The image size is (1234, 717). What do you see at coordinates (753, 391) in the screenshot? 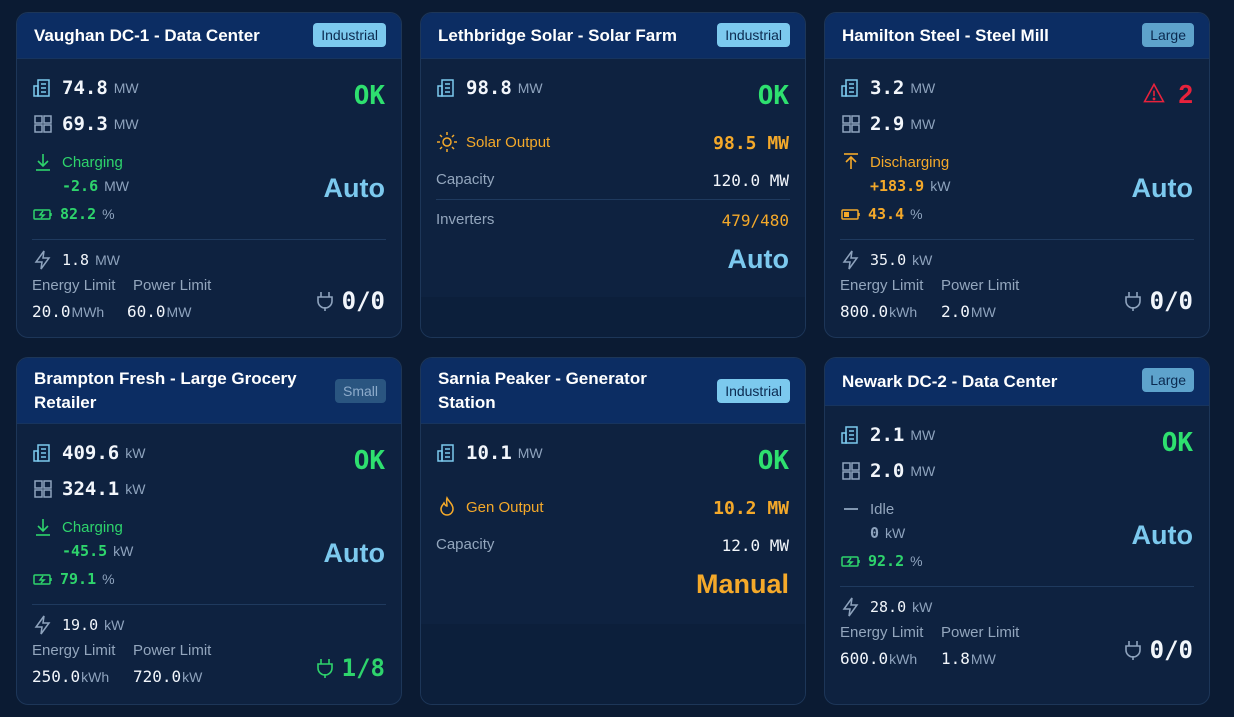
I see `site-size-badge: Industrial` at bounding box center [753, 391].